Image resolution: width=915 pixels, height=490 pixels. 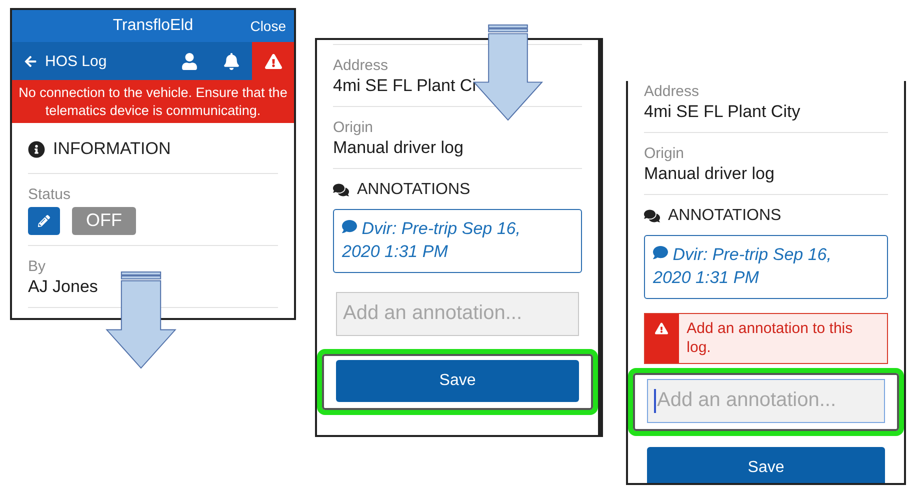 I want to click on person-icon, so click(x=189, y=61).